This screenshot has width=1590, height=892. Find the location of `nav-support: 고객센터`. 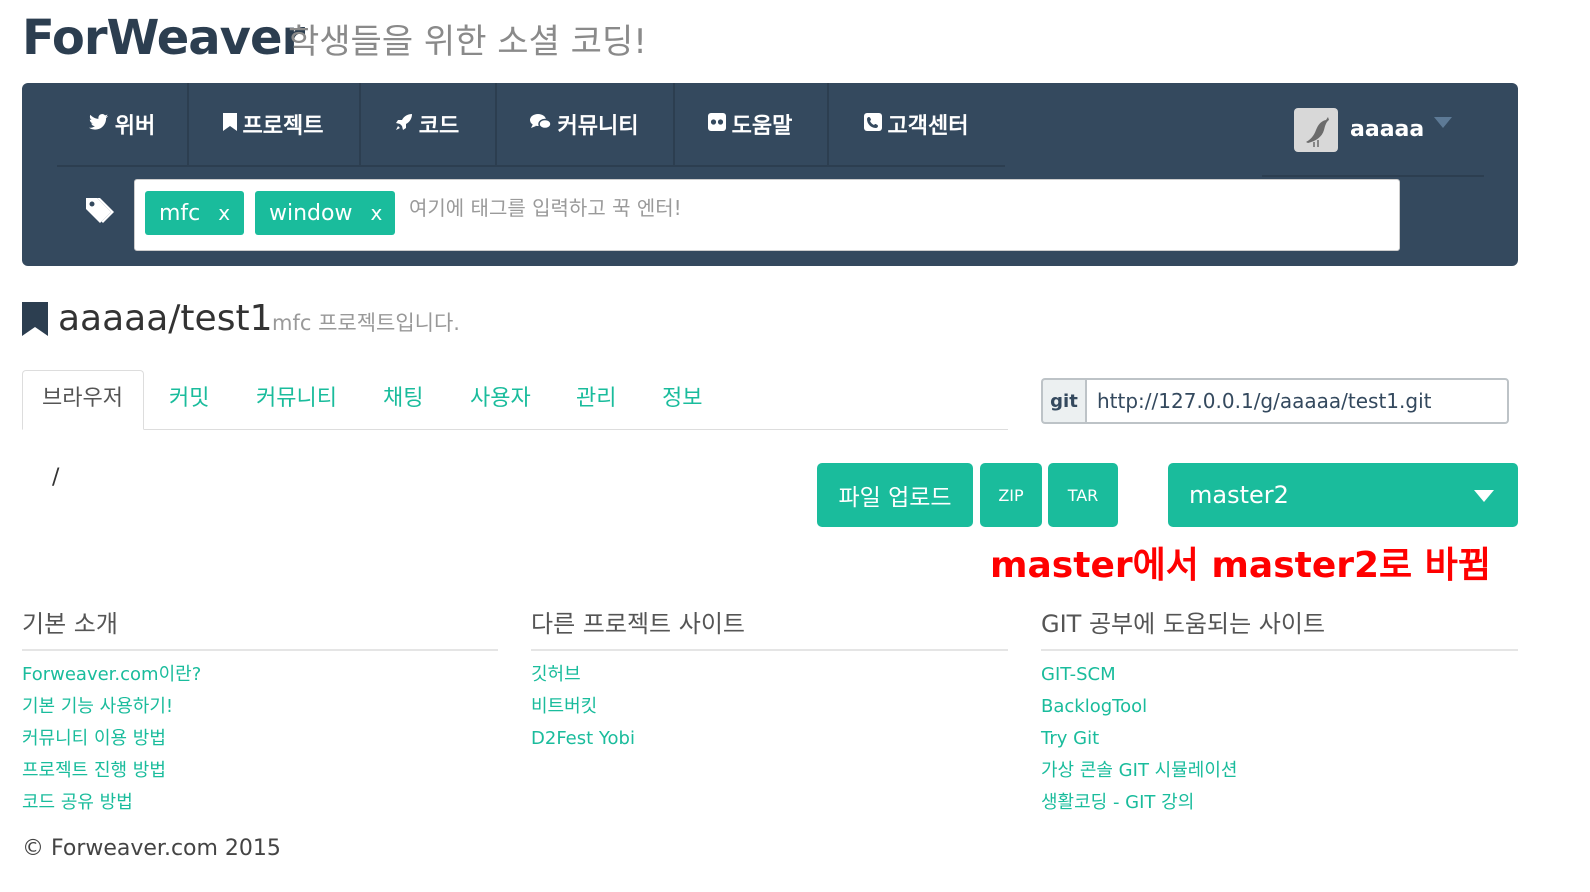

nav-support: 고객센터 is located at coordinates (916, 124).